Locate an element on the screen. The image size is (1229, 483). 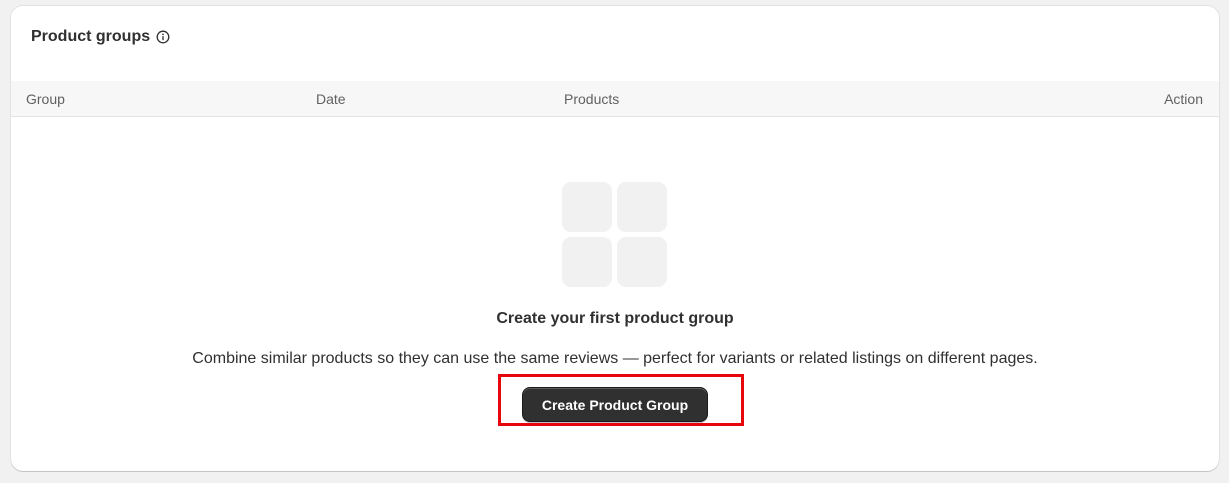
table-header-row: Group Date Products Action is located at coordinates (615, 99).